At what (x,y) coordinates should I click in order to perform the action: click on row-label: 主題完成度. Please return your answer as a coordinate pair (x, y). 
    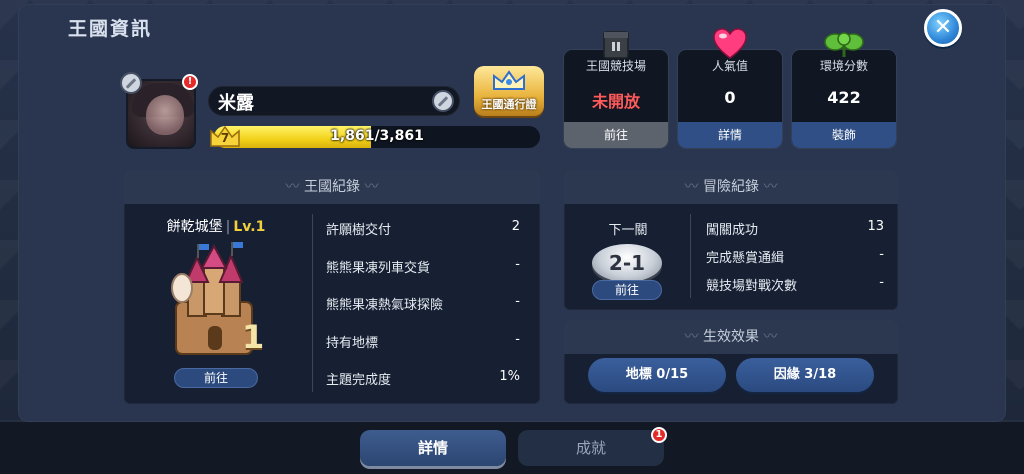
    Looking at the image, I should click on (359, 380).